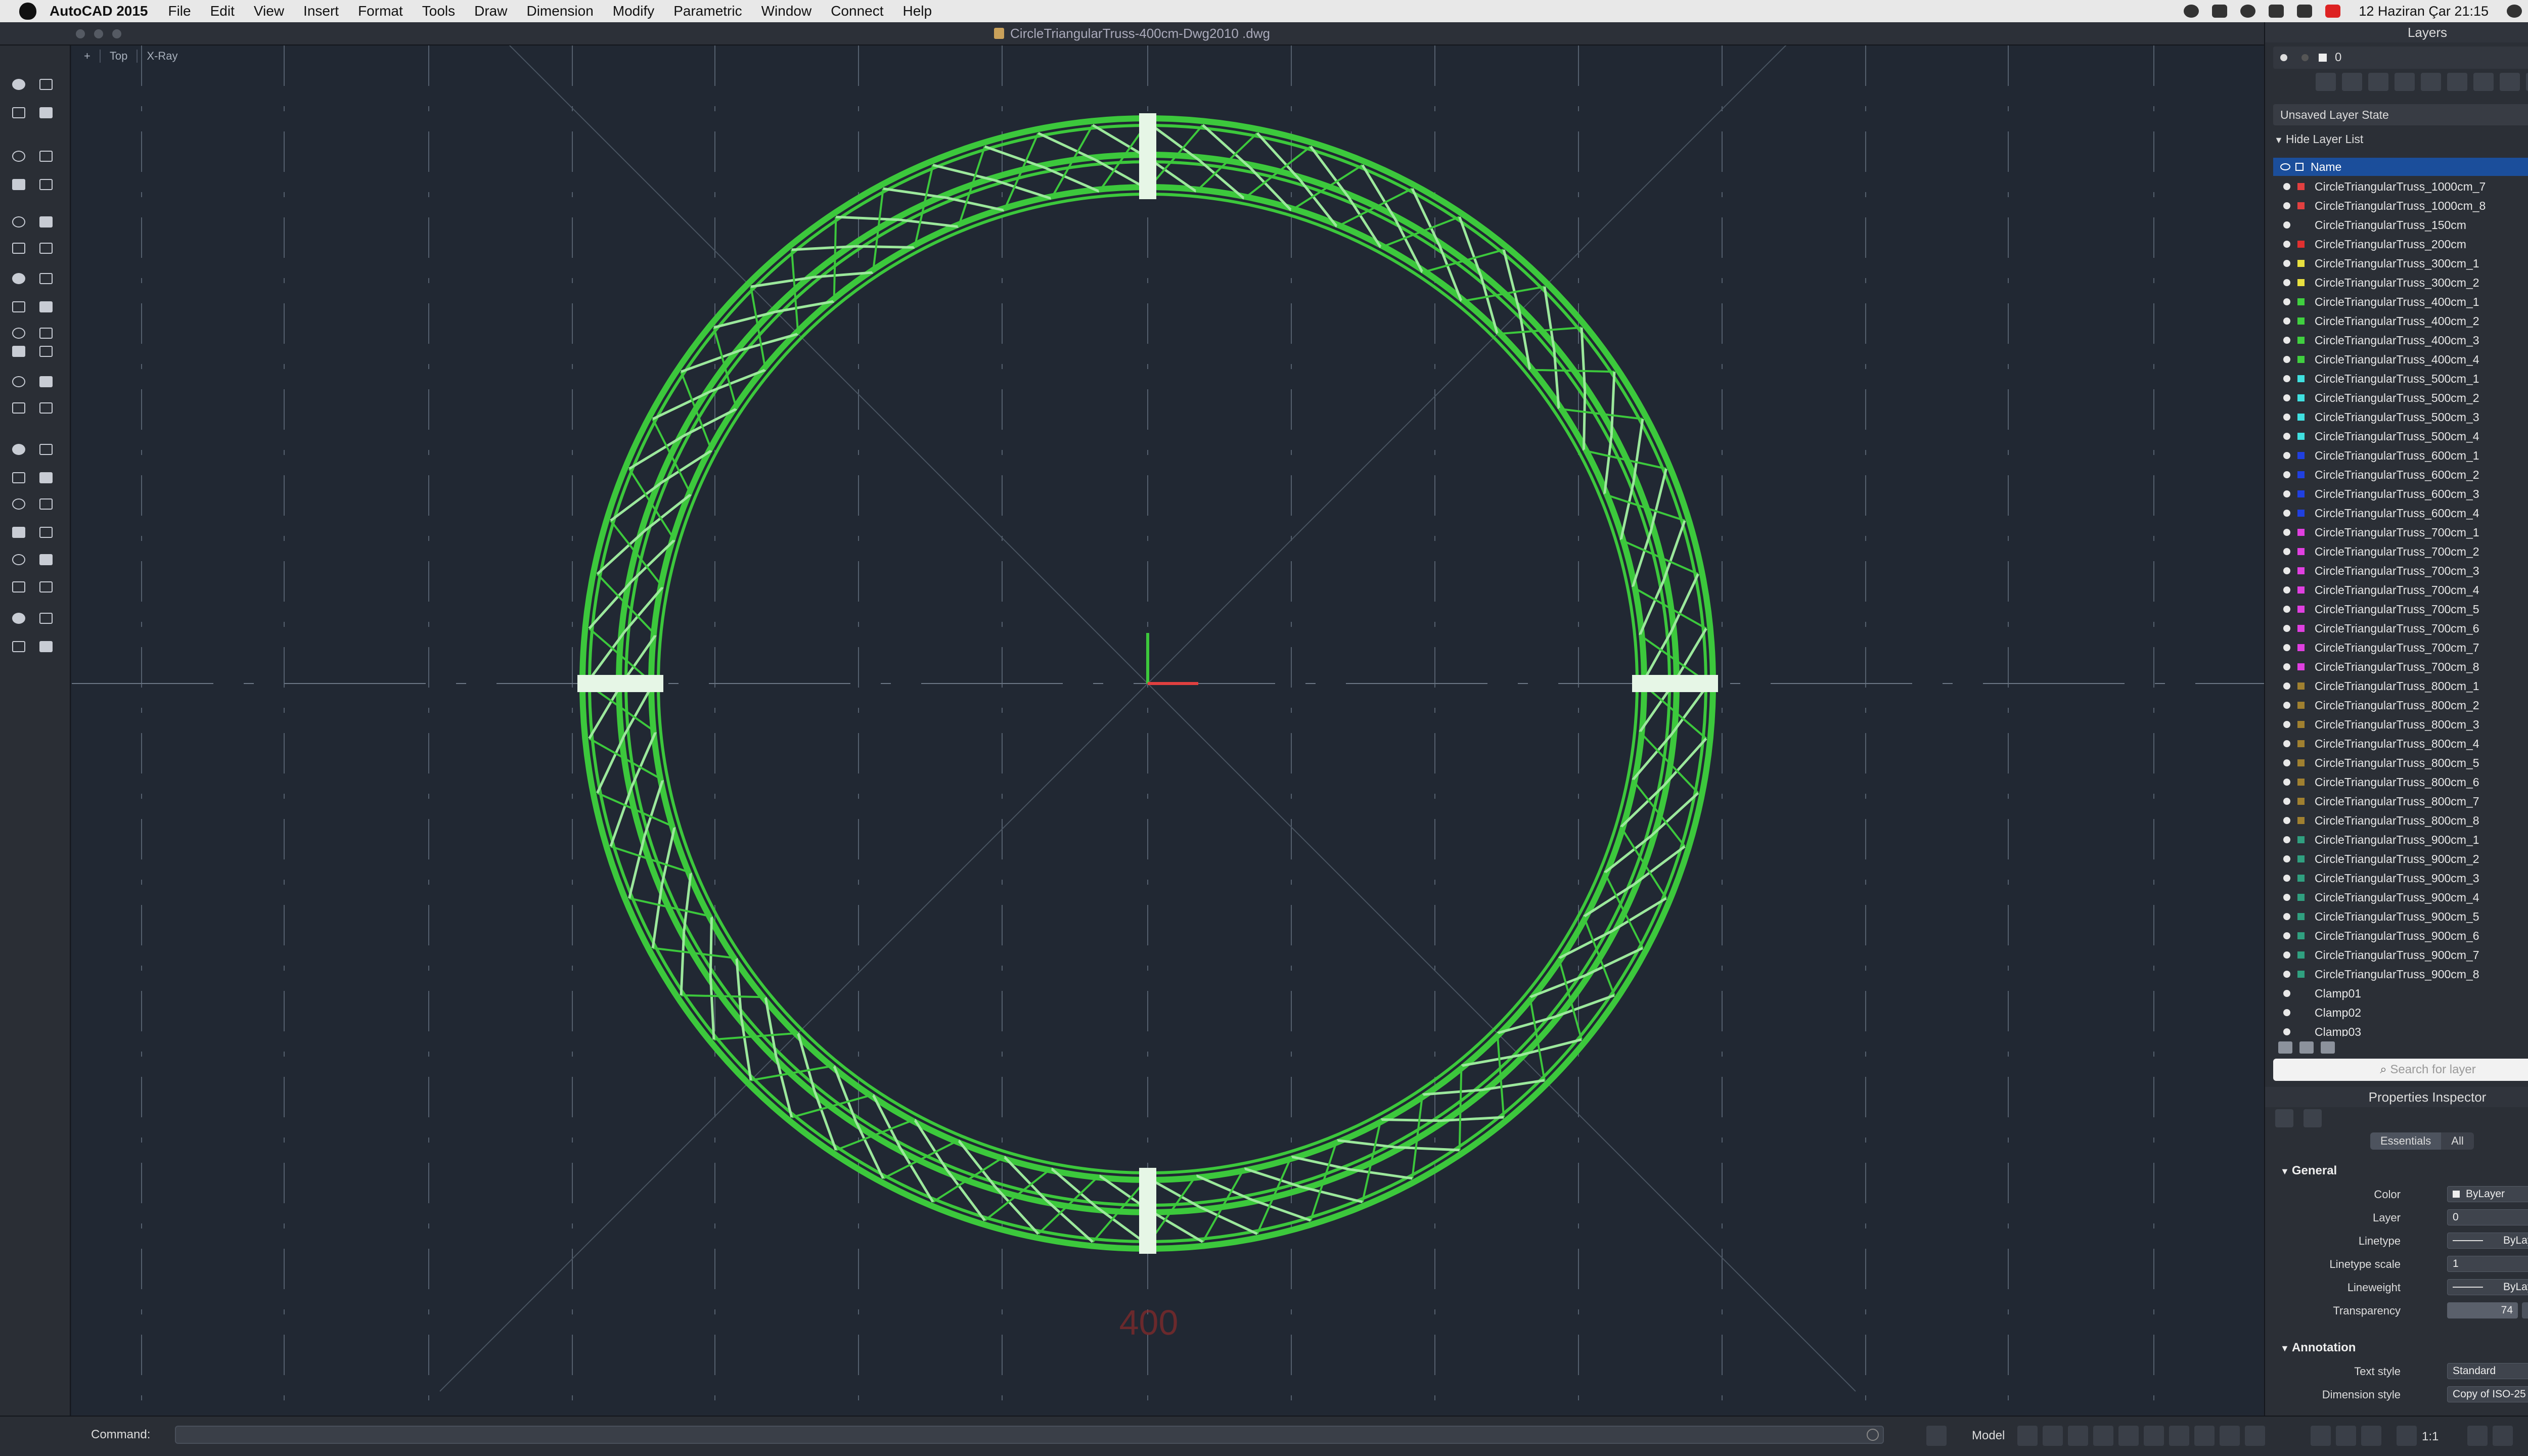  I want to click on layer-row: CircleTriangularTruss_700cm_6, so click(2401, 628).